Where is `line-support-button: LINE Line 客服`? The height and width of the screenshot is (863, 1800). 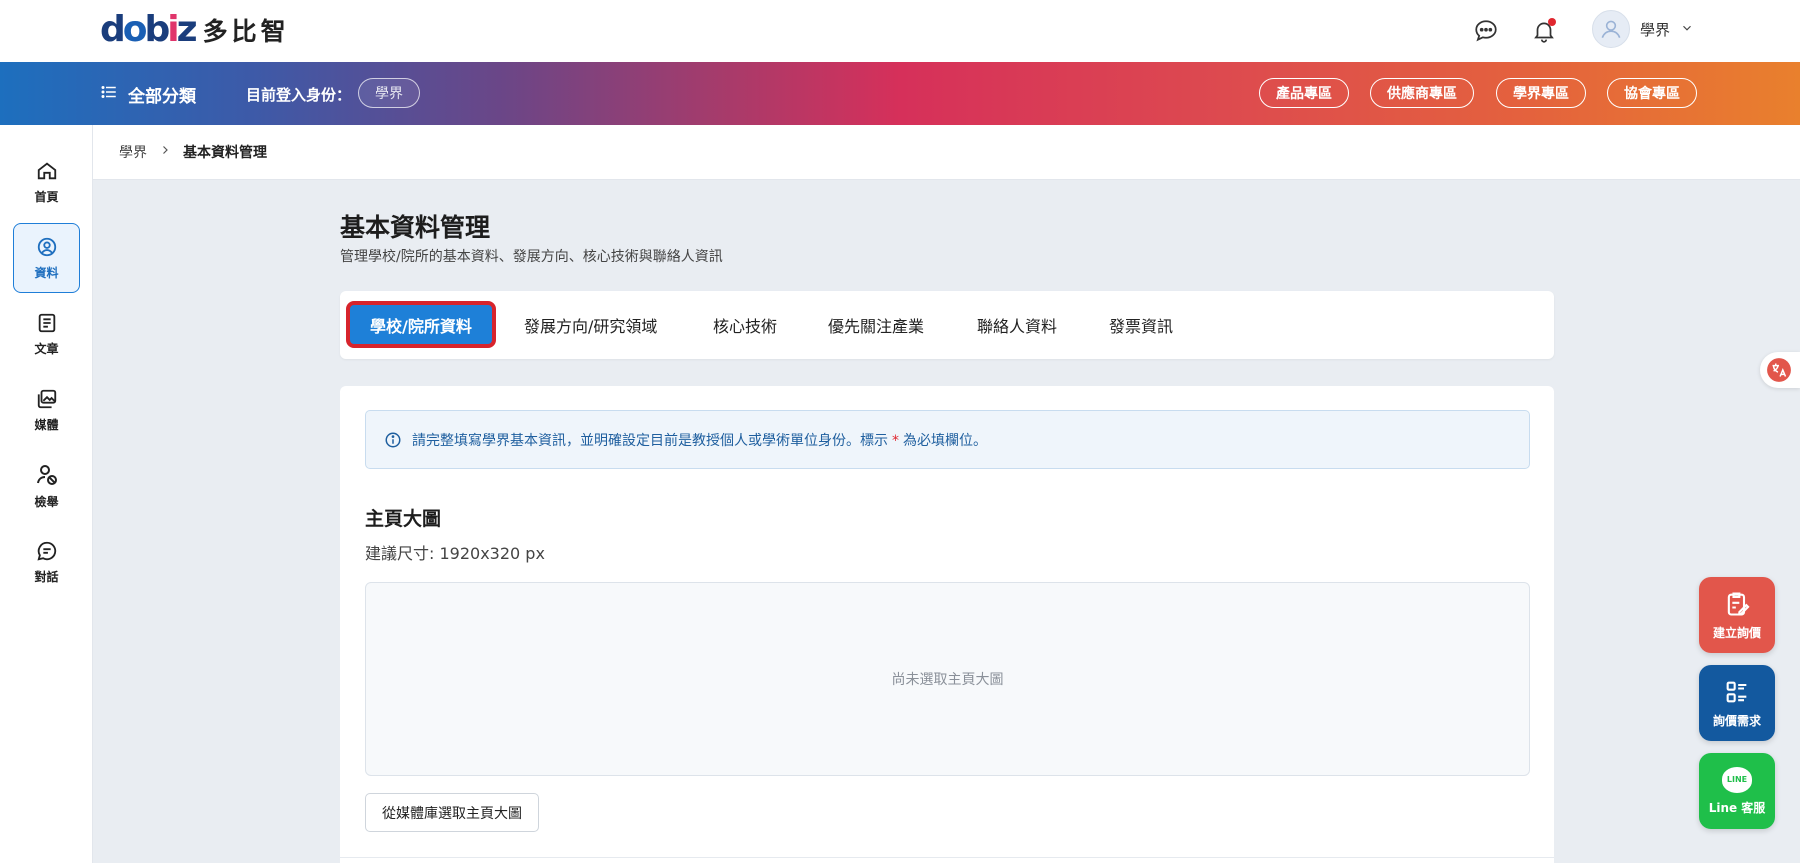 line-support-button: LINE Line 客服 is located at coordinates (1737, 791).